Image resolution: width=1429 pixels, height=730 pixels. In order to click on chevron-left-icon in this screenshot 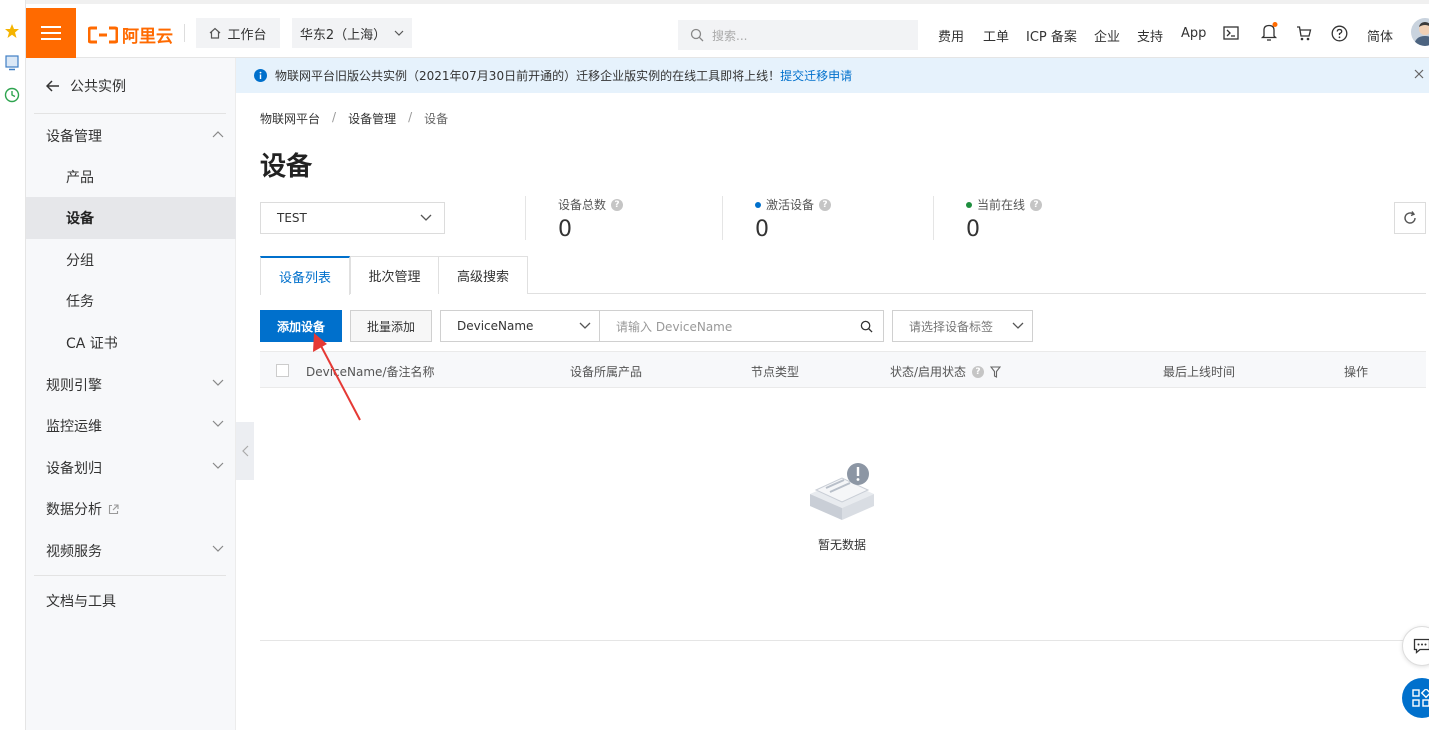, I will do `click(244, 451)`.